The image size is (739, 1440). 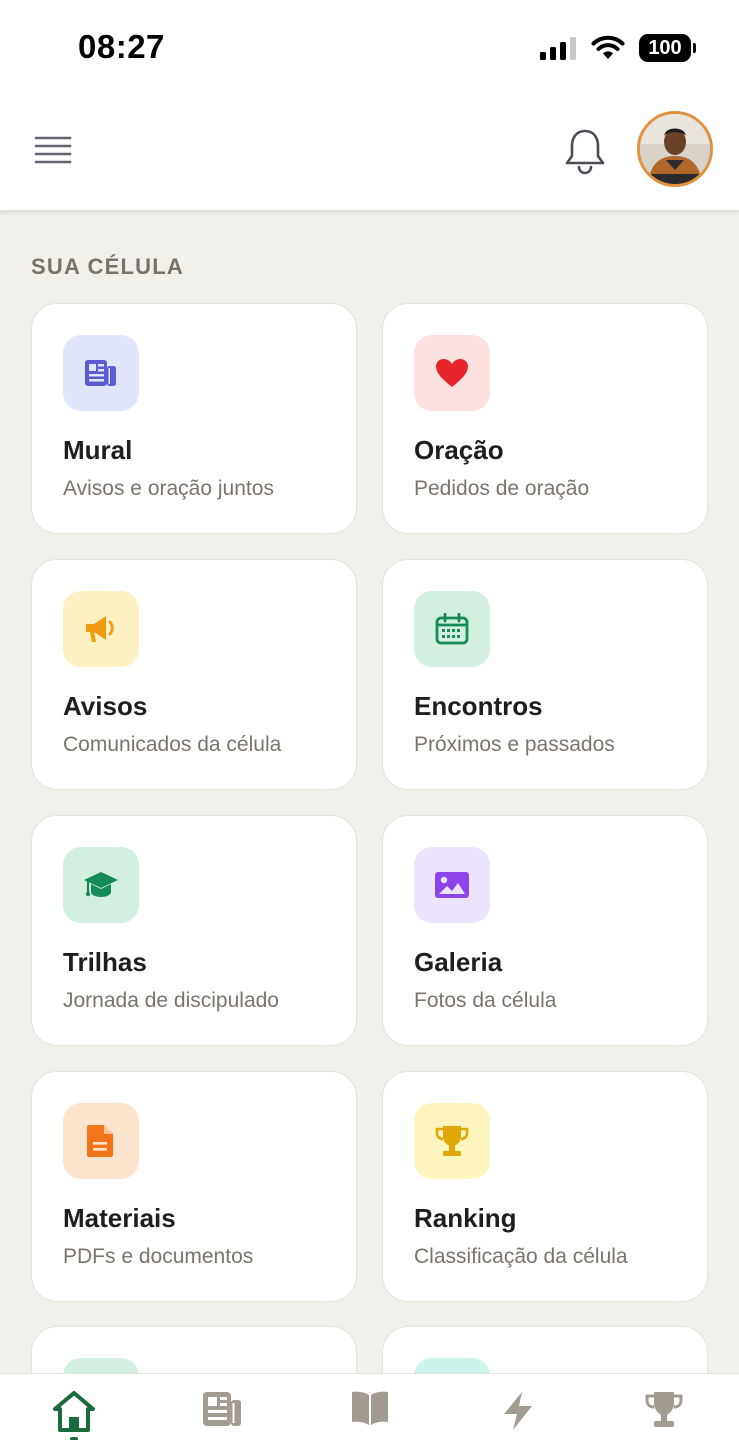 What do you see at coordinates (465, 1218) in the screenshot?
I see `card-title: Ranking` at bounding box center [465, 1218].